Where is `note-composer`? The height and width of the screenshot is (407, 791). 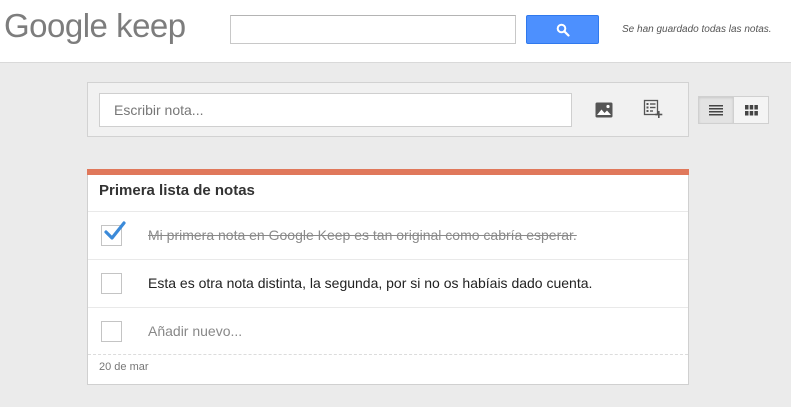
note-composer is located at coordinates (388, 109).